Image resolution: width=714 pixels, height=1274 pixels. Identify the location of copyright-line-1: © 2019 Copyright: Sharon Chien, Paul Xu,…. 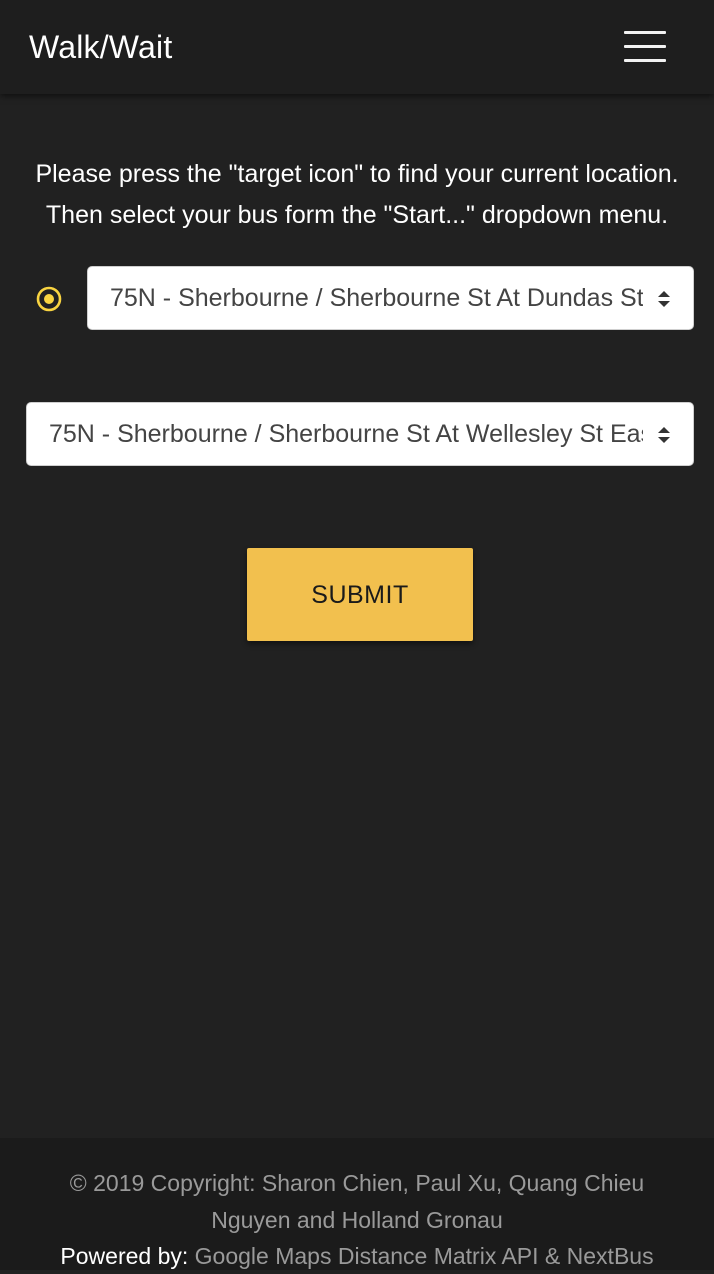
(357, 1183).